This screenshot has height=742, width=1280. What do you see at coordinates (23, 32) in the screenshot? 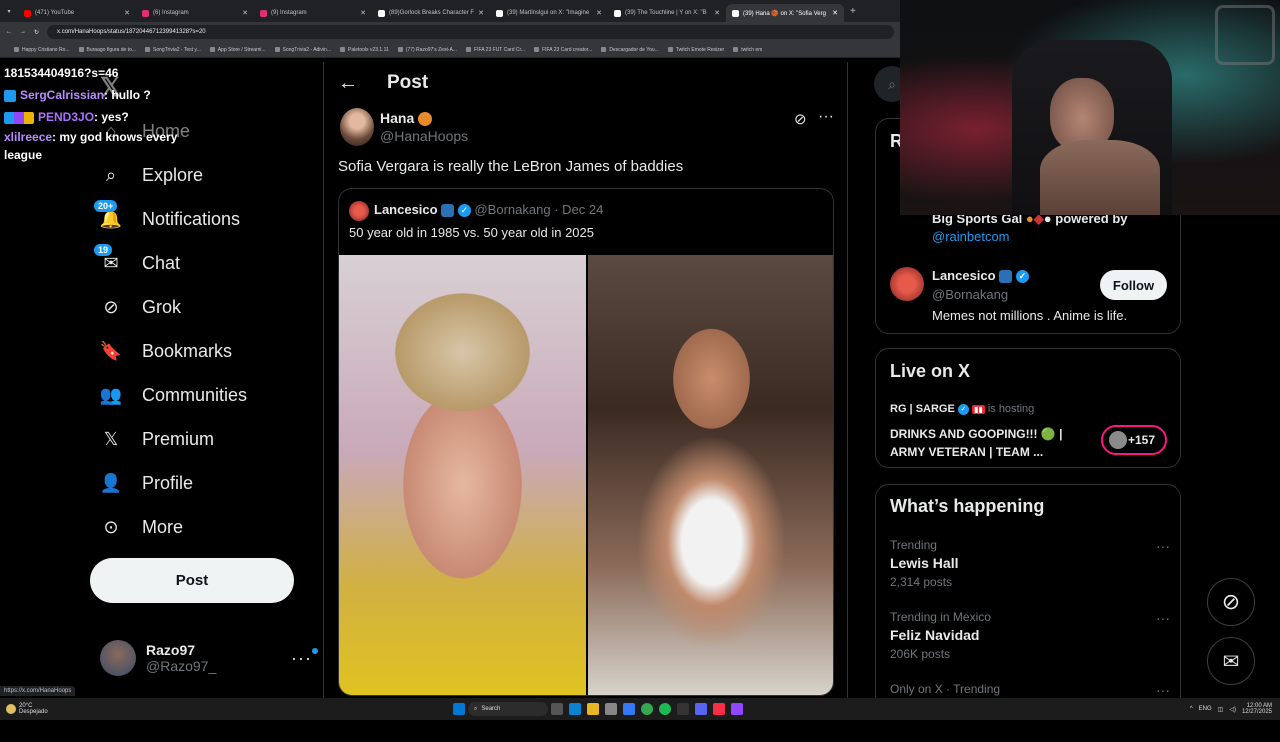
I see `forward-icon: →` at bounding box center [23, 32].